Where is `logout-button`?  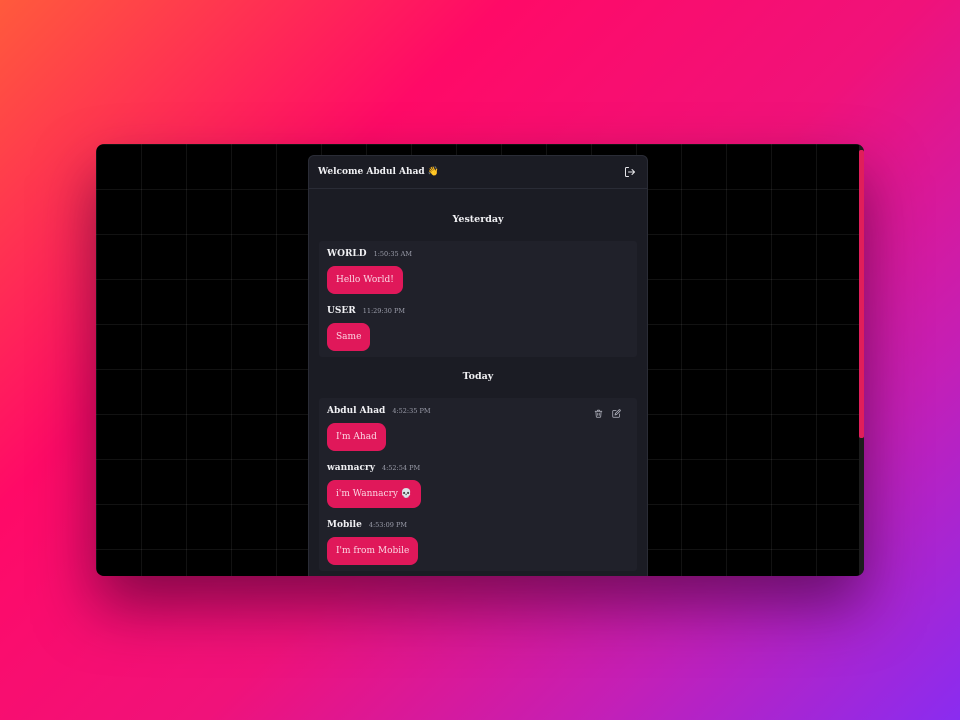
logout-button is located at coordinates (630, 172).